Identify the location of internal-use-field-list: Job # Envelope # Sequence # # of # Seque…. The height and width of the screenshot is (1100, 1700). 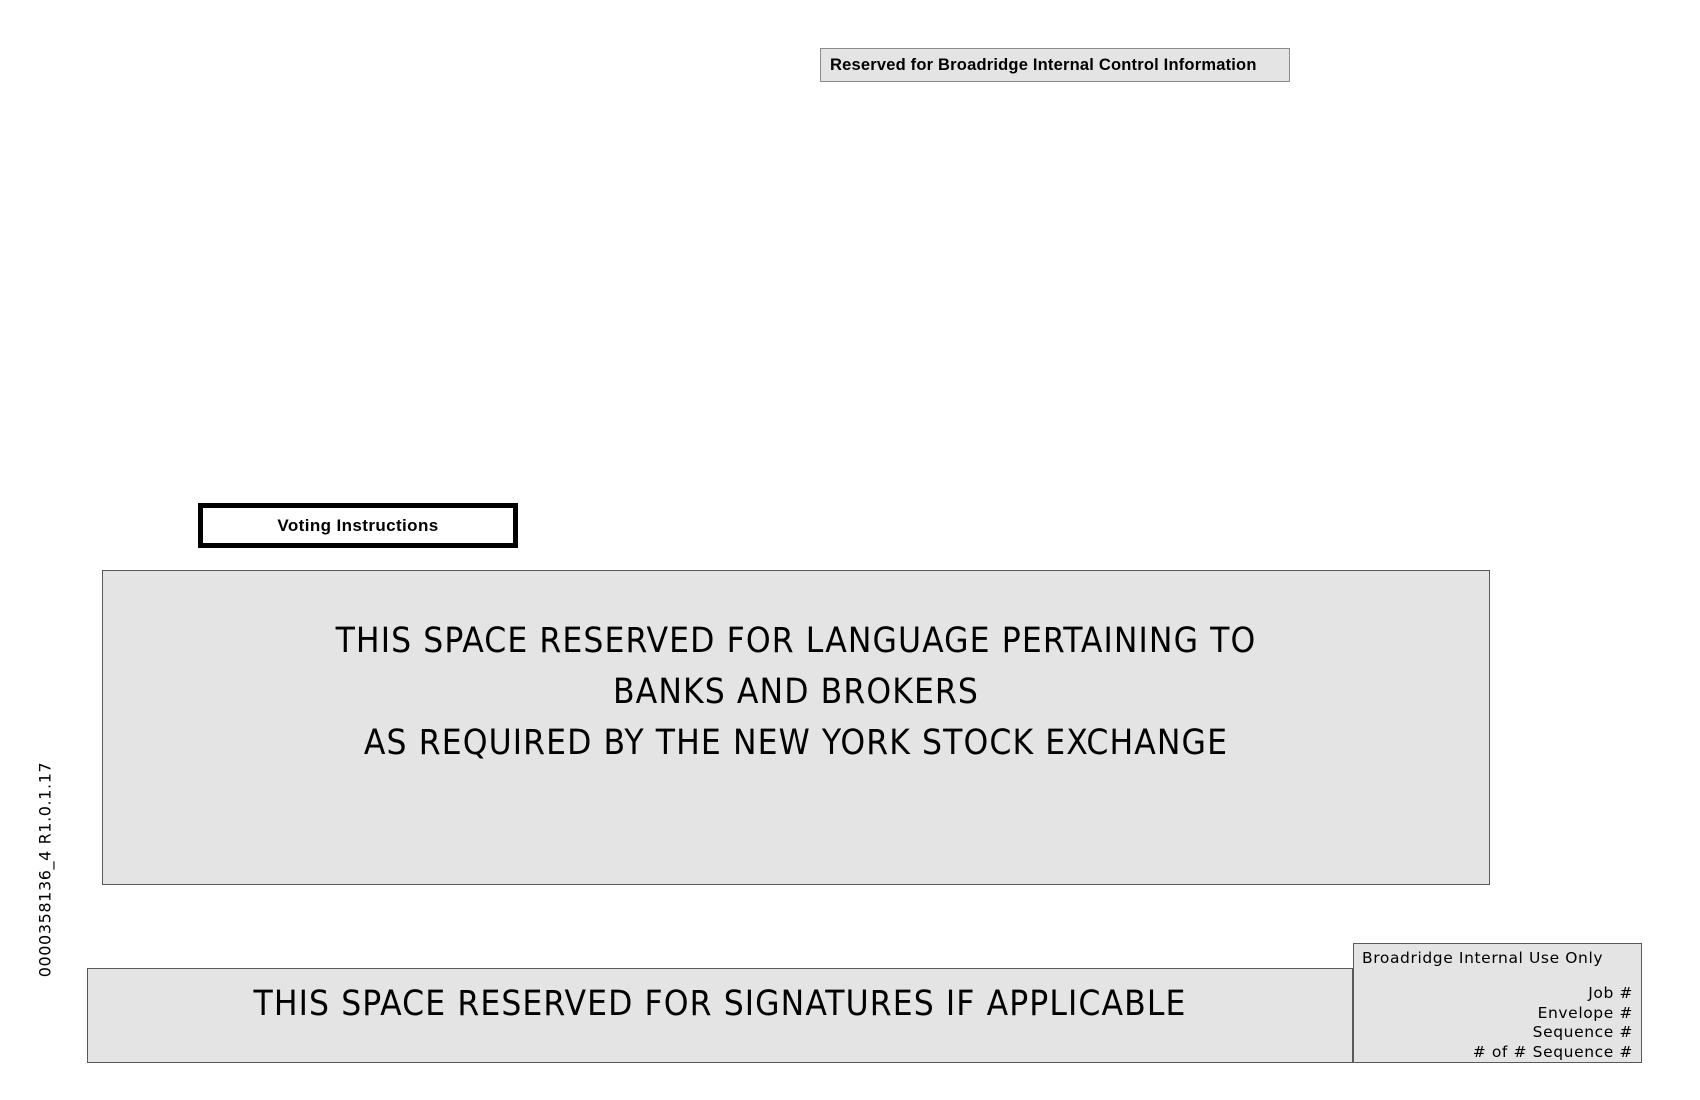
(1497, 1023).